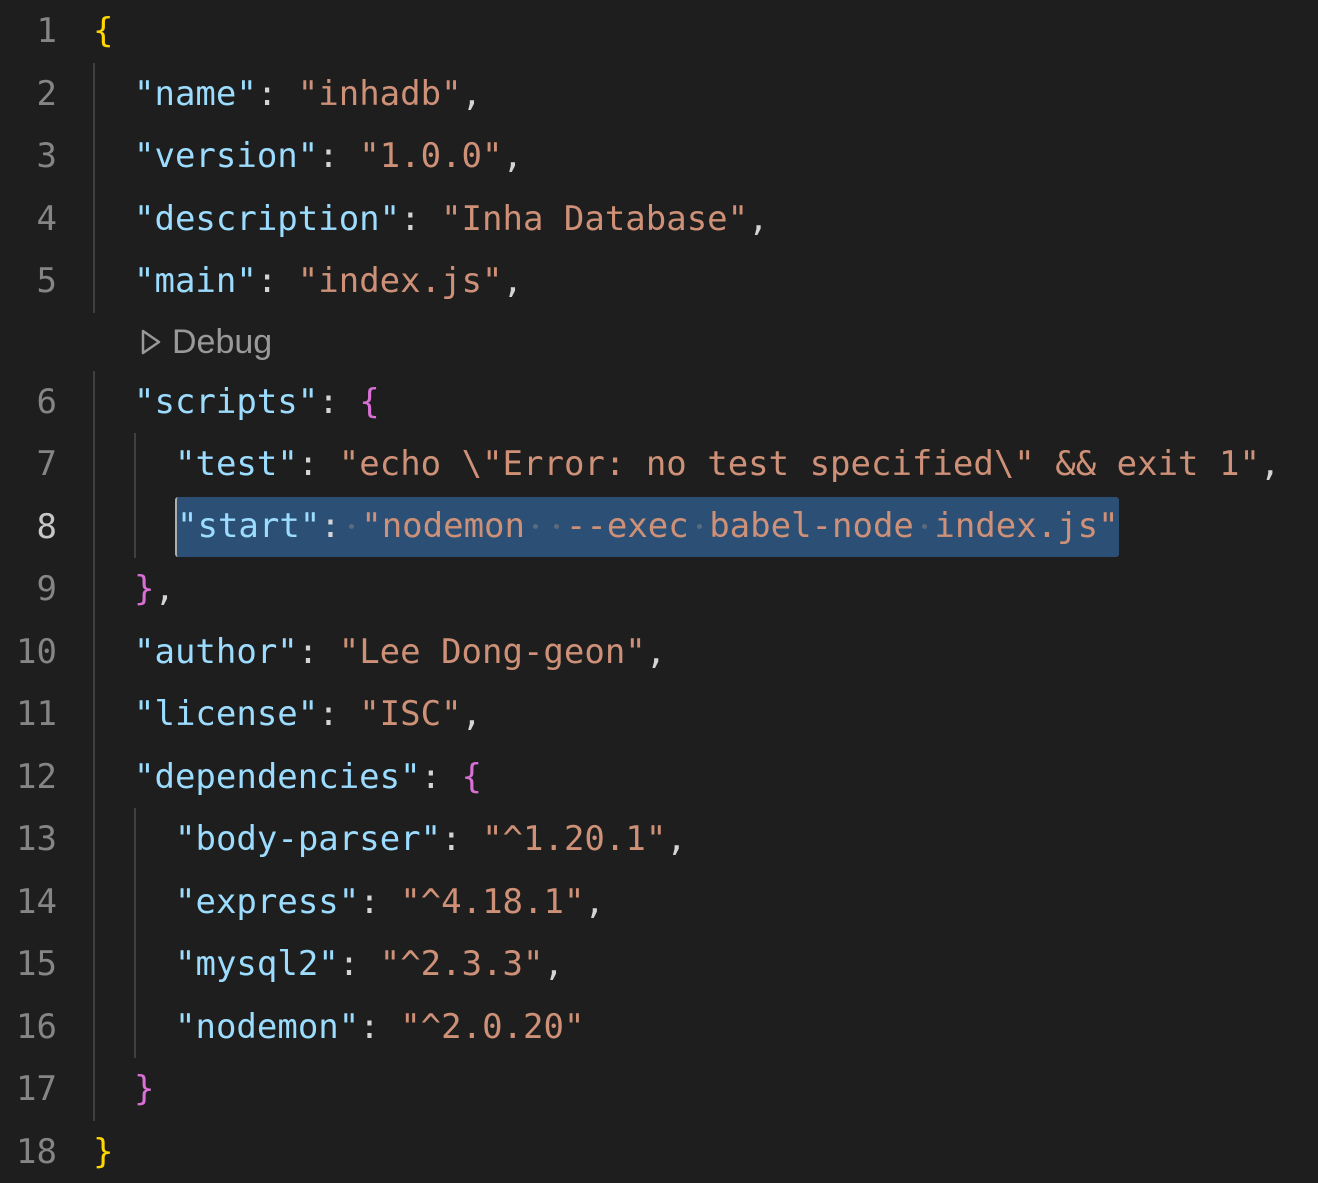 Image resolution: width=1318 pixels, height=1183 pixels. I want to click on line-content: "mysql2": "^2.3.3",, so click(328, 964).